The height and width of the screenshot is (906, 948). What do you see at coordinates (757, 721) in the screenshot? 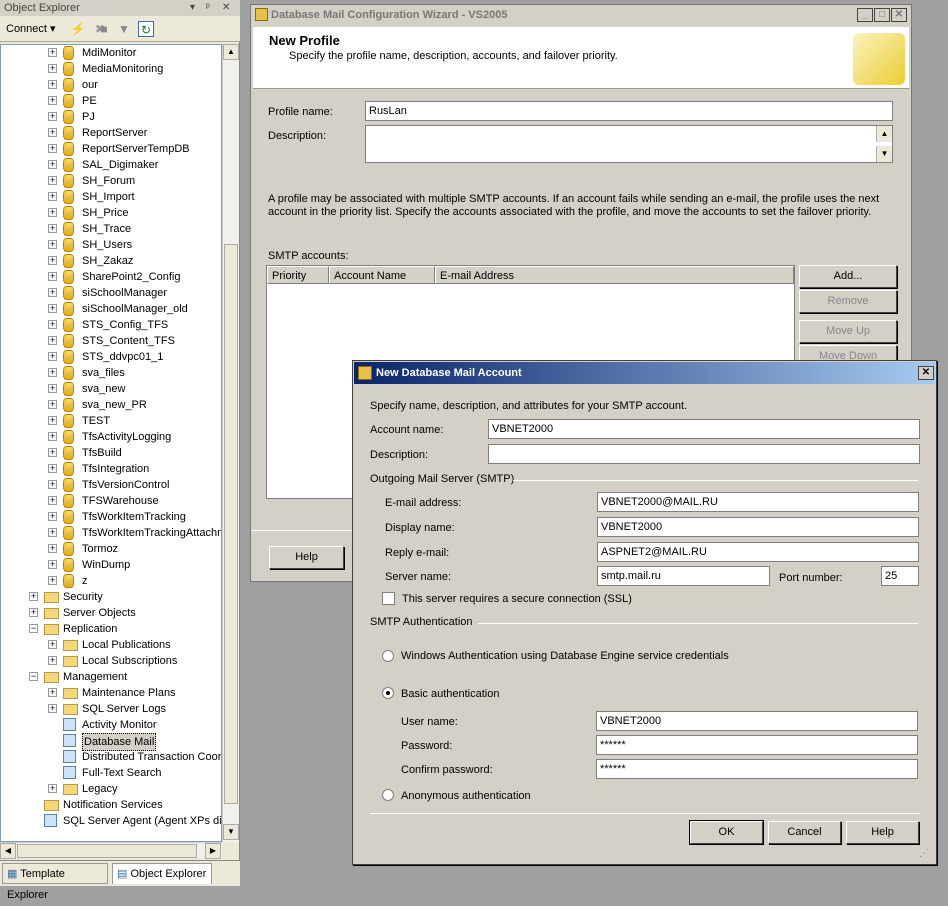
I see `user-name-input: VBNET2000` at bounding box center [757, 721].